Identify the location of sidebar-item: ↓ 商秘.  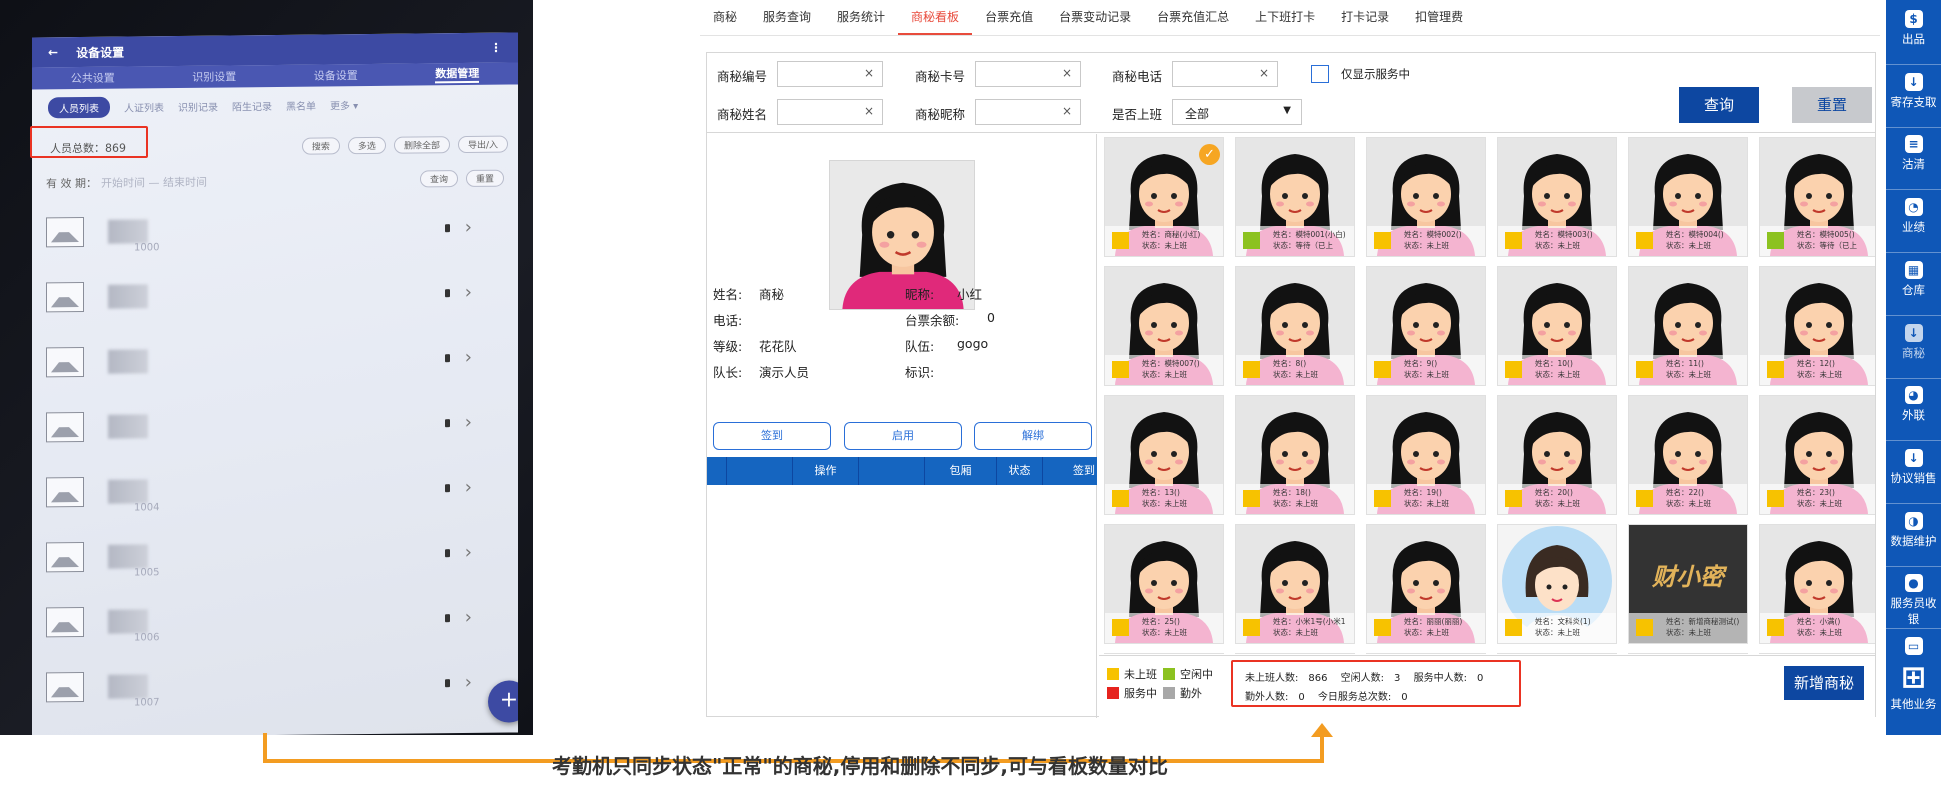
(1913, 342).